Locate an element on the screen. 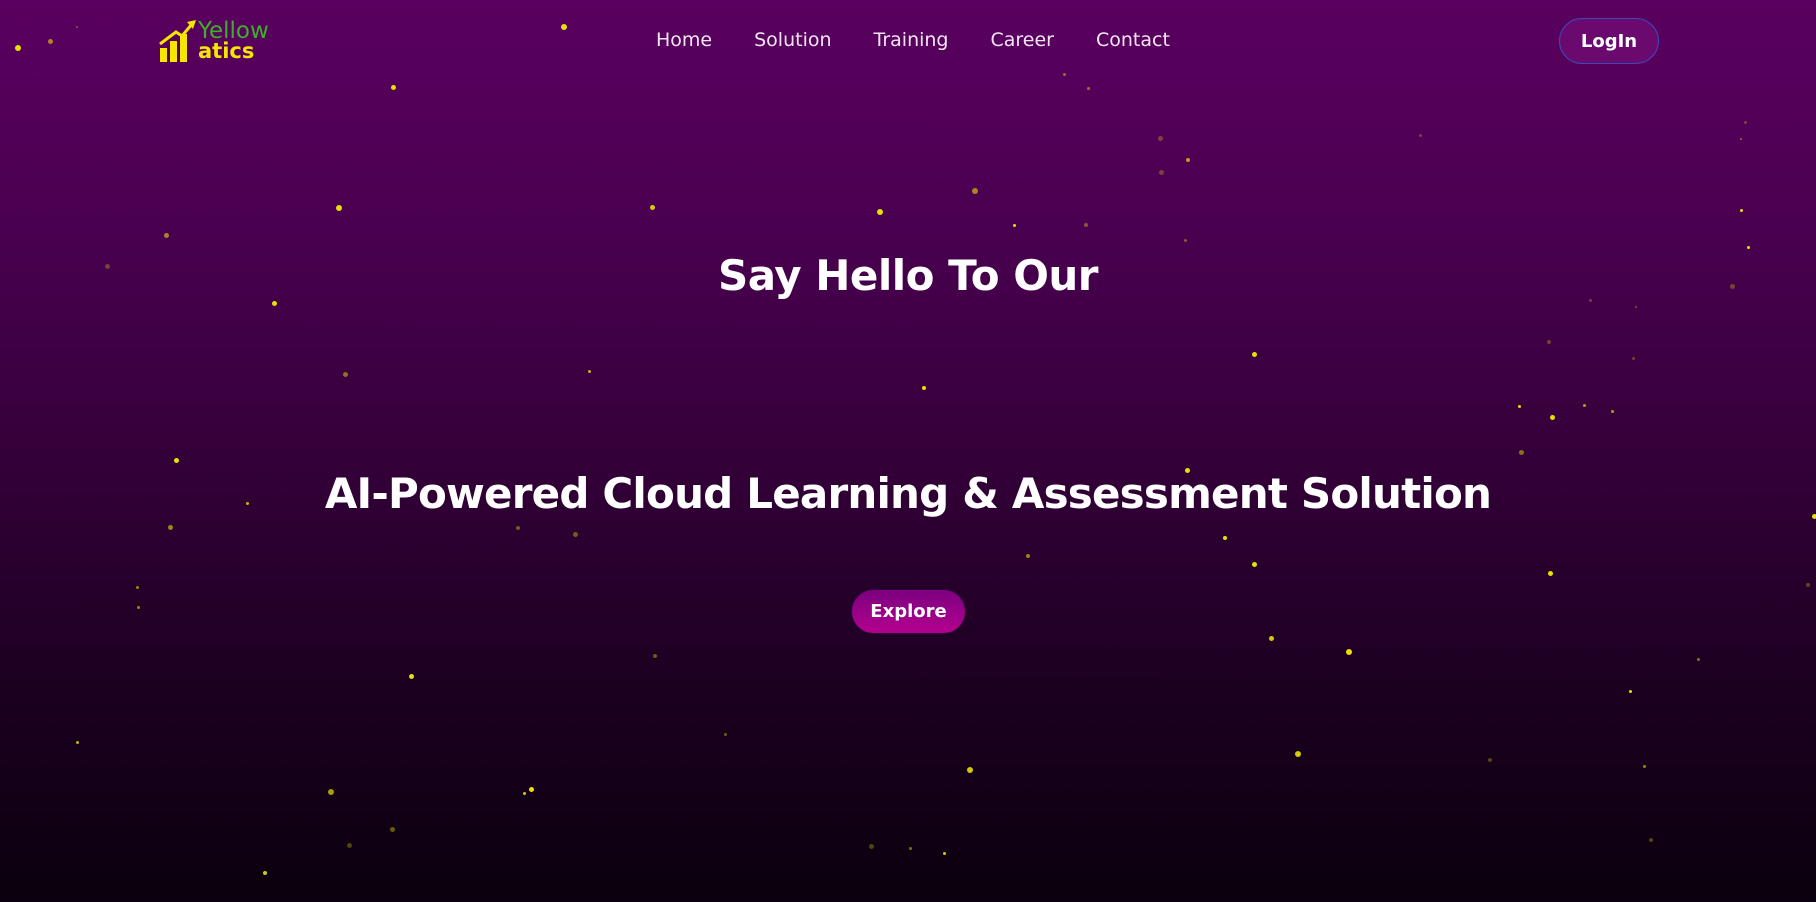 The height and width of the screenshot is (902, 1816). explore-button: Explore is located at coordinates (908, 611).